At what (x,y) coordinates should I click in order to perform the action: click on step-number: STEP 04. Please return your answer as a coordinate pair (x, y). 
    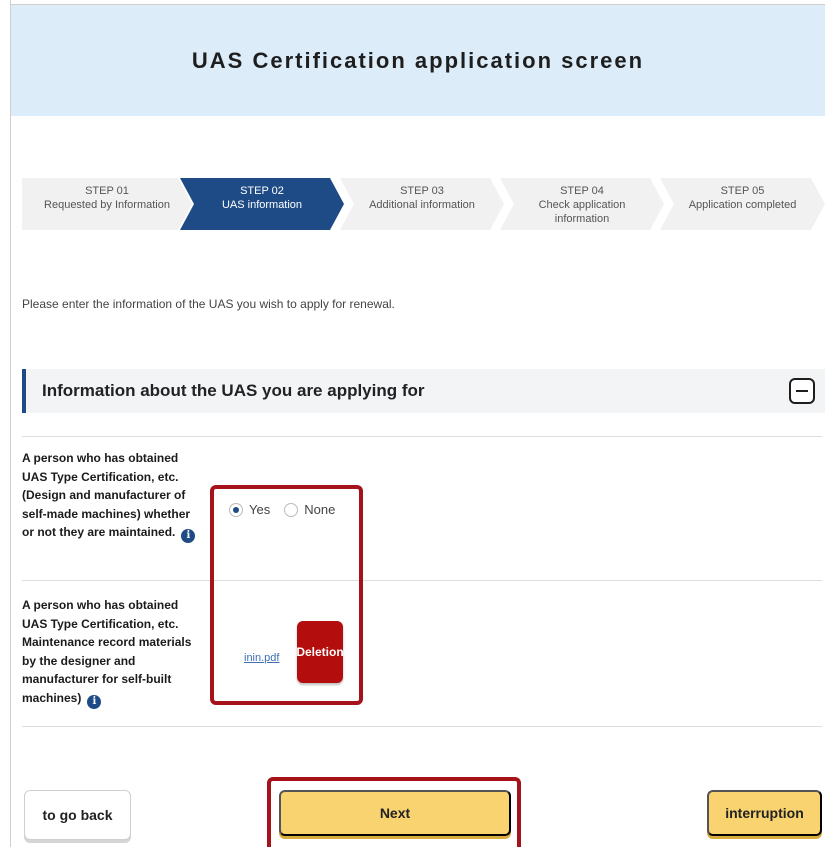
    Looking at the image, I should click on (582, 191).